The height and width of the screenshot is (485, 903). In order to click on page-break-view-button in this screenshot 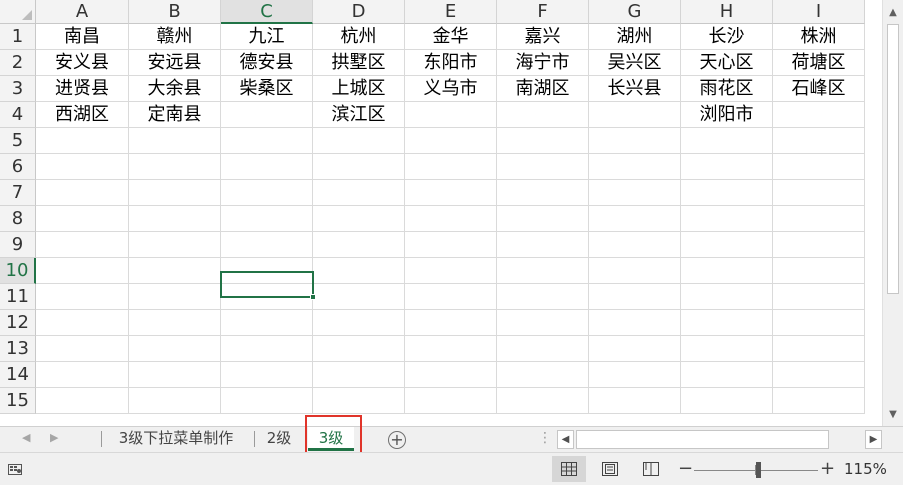, I will do `click(651, 469)`.